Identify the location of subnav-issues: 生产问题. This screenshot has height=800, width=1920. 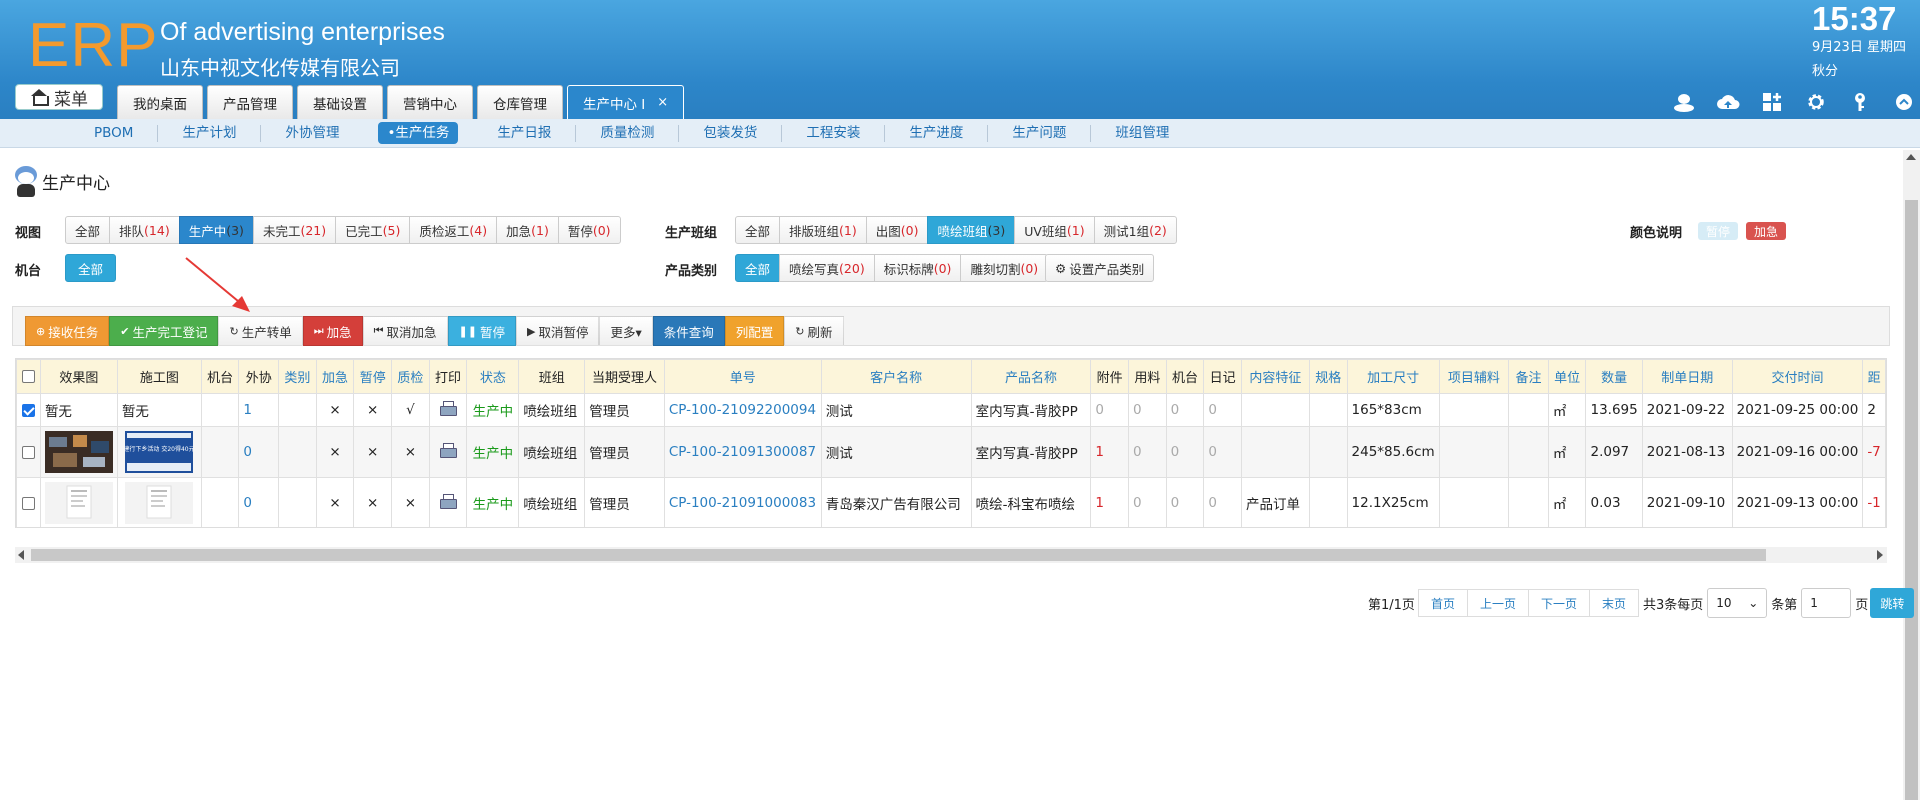
(1040, 133).